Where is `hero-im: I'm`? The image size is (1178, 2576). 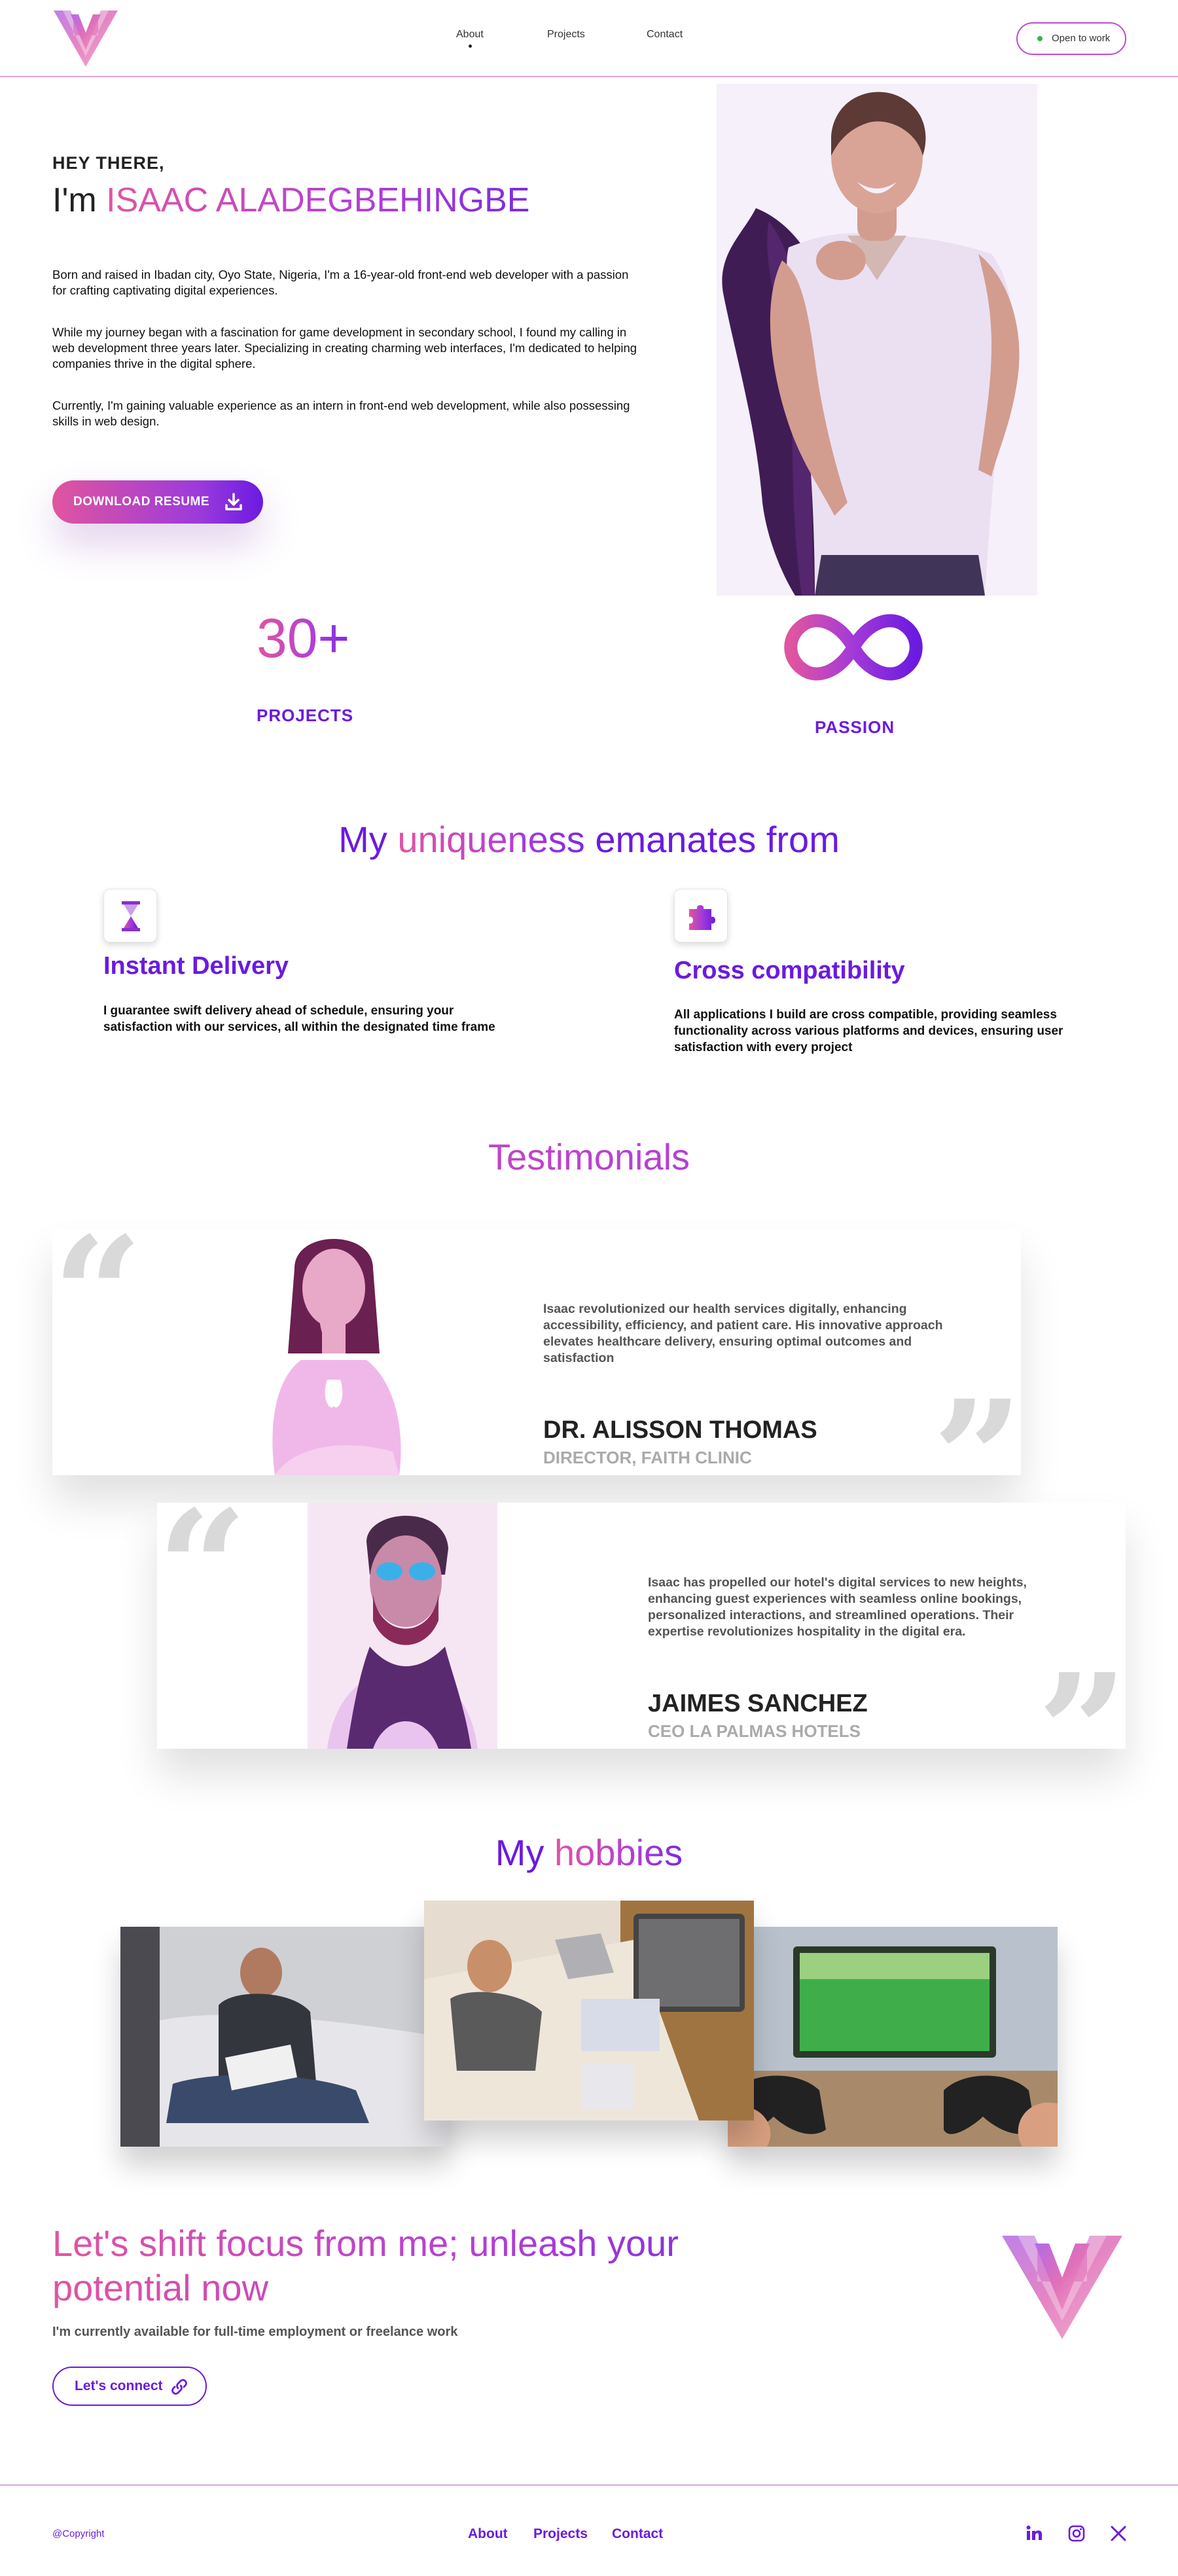
hero-im: I'm is located at coordinates (74, 200).